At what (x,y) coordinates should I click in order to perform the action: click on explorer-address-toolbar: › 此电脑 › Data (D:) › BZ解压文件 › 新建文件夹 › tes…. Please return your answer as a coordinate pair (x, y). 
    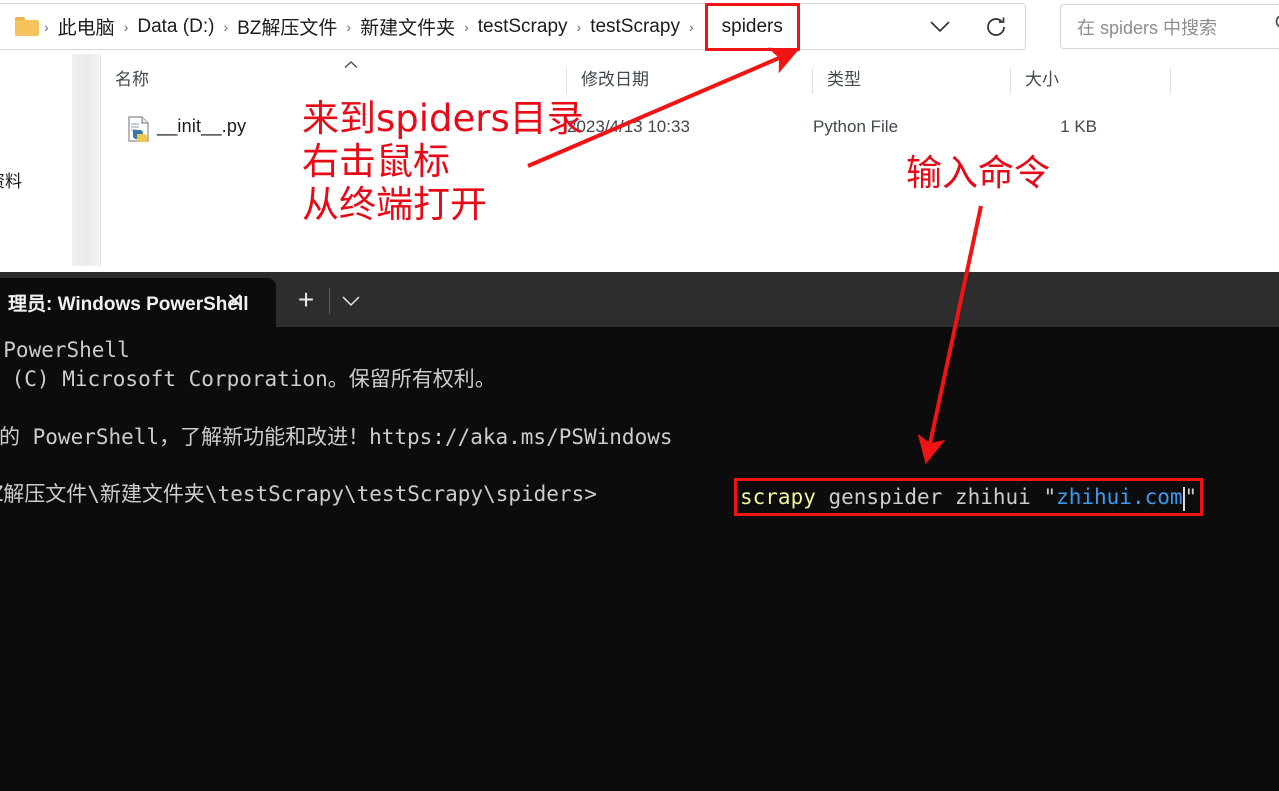
    Looking at the image, I should click on (639, 27).